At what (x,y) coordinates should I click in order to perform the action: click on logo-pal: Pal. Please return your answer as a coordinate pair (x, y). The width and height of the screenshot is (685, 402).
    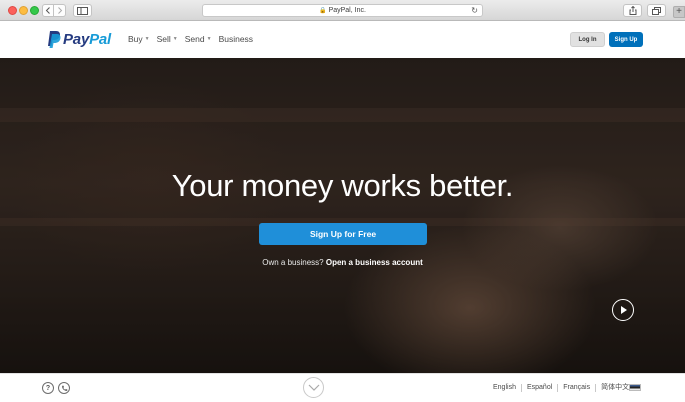
    Looking at the image, I should click on (100, 39).